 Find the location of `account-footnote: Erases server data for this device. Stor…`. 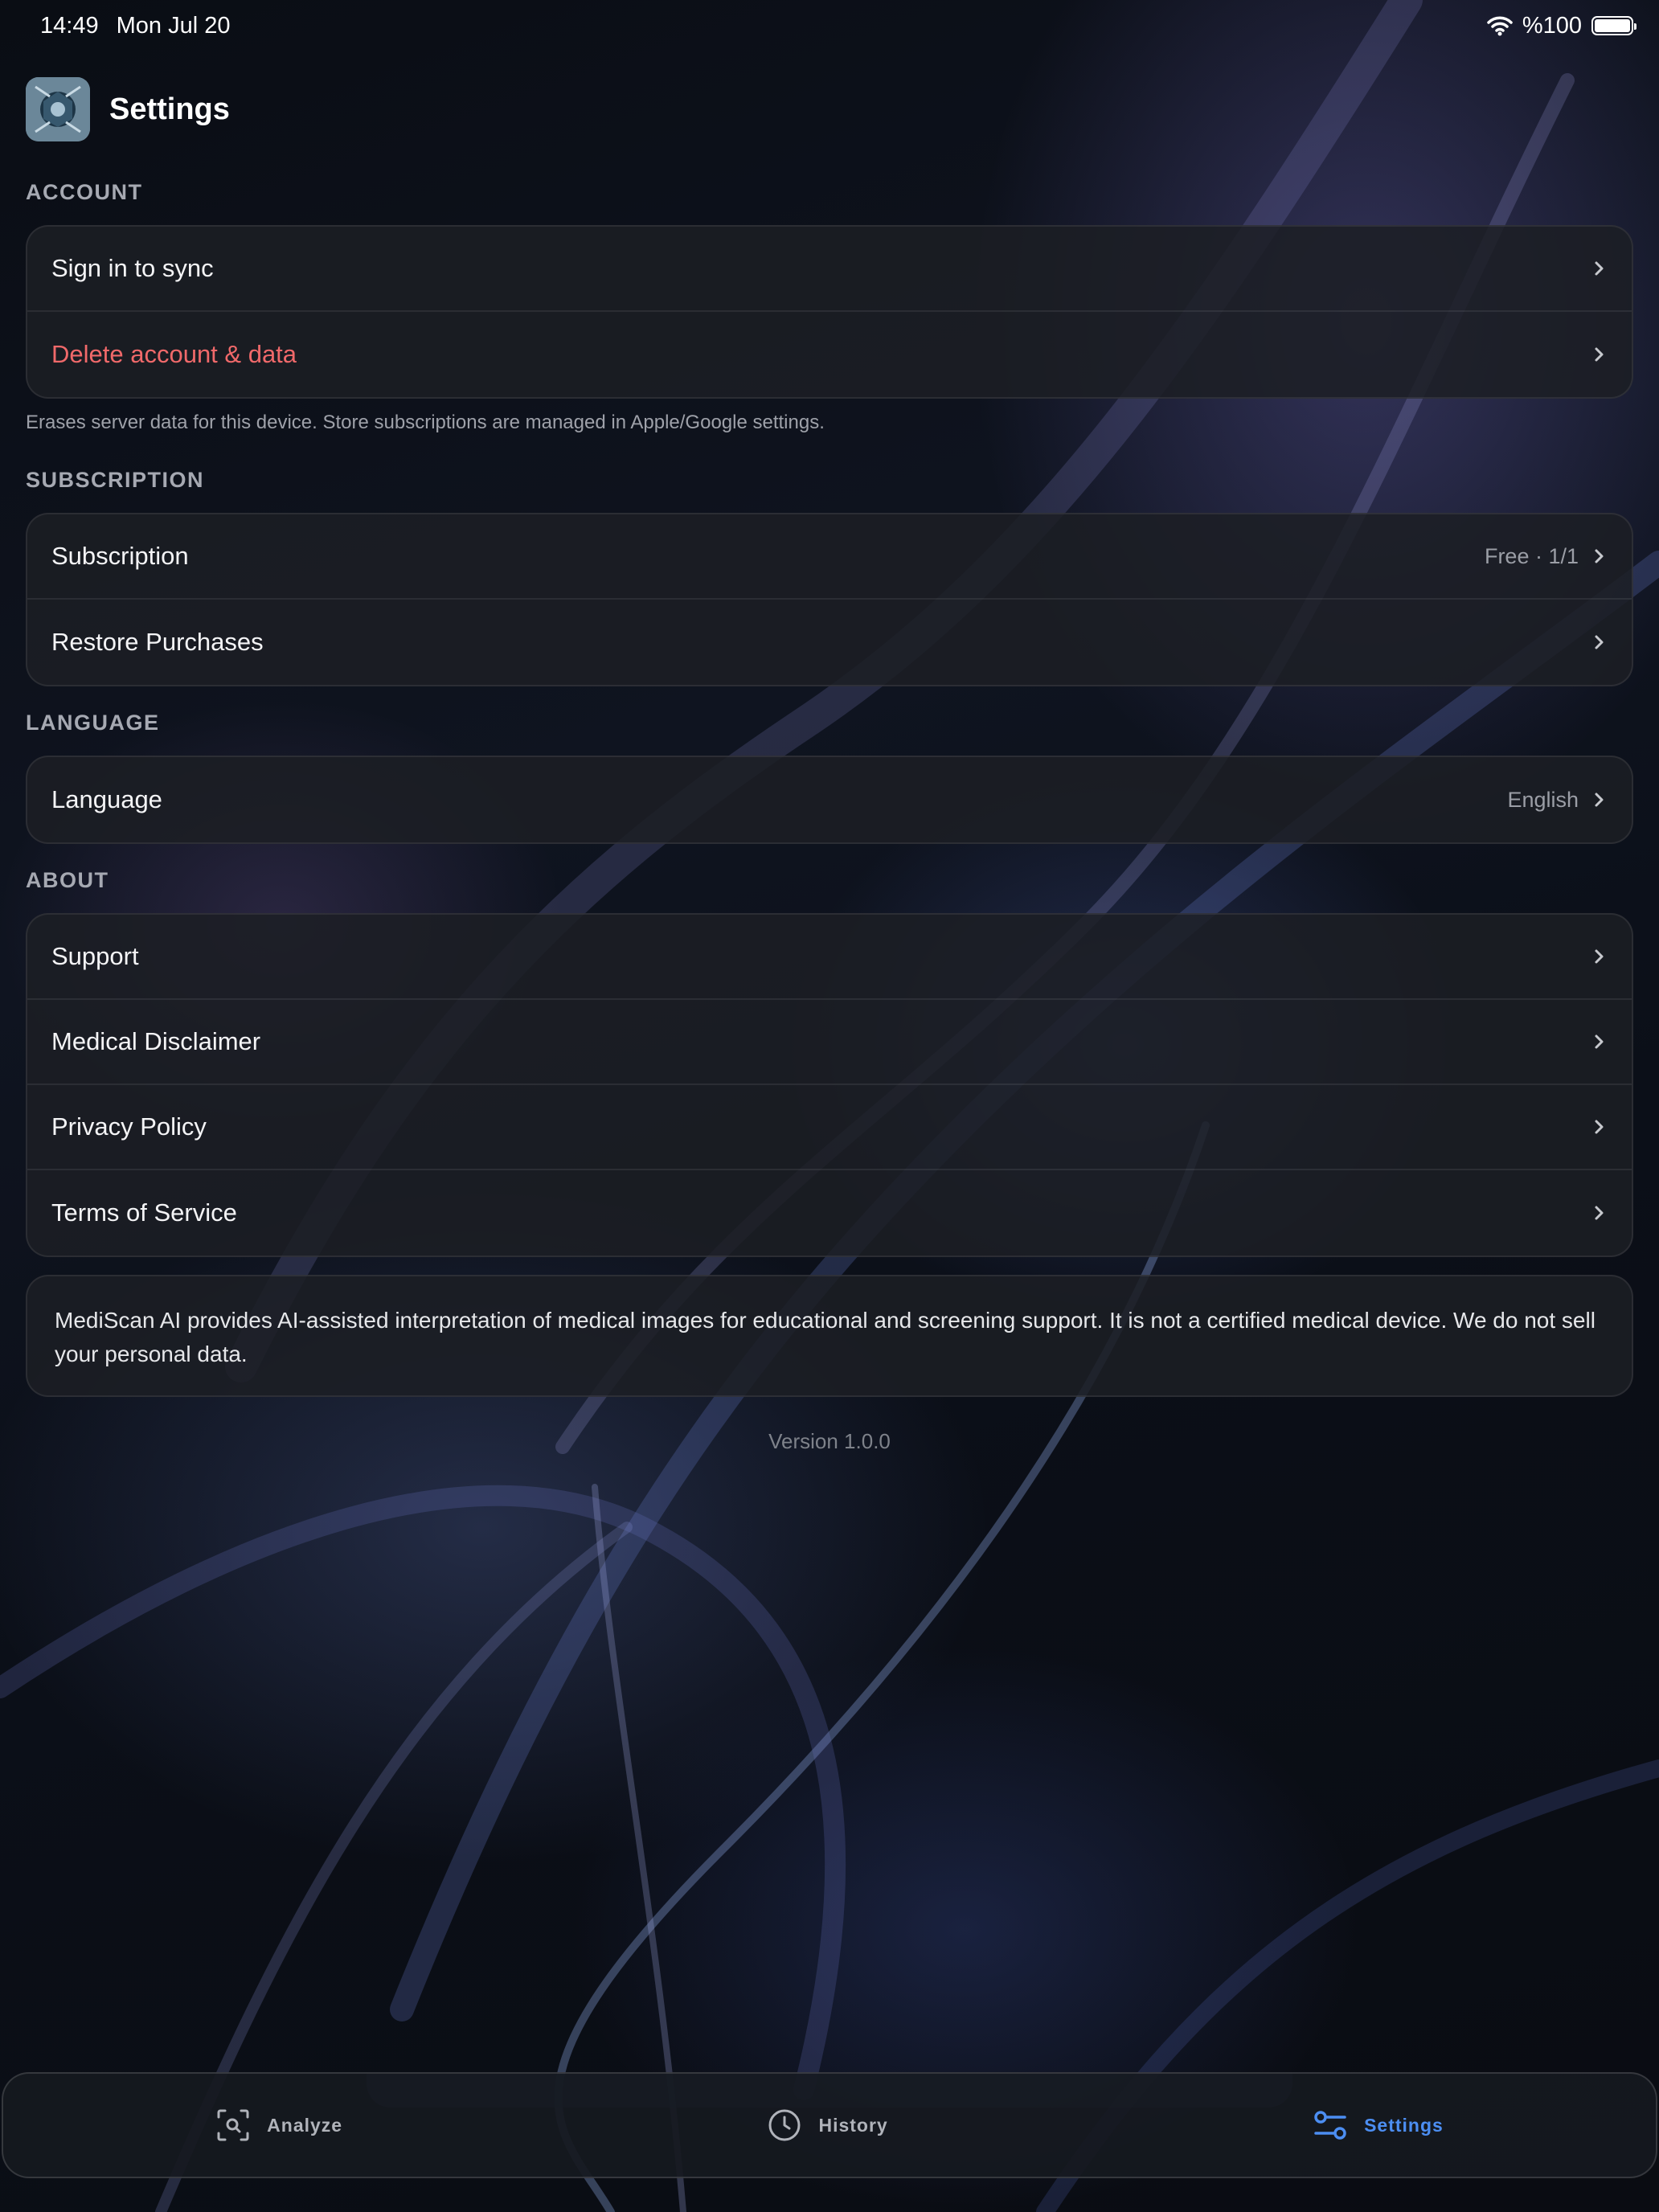

account-footnote: Erases server data for this device. Stor… is located at coordinates (425, 422).